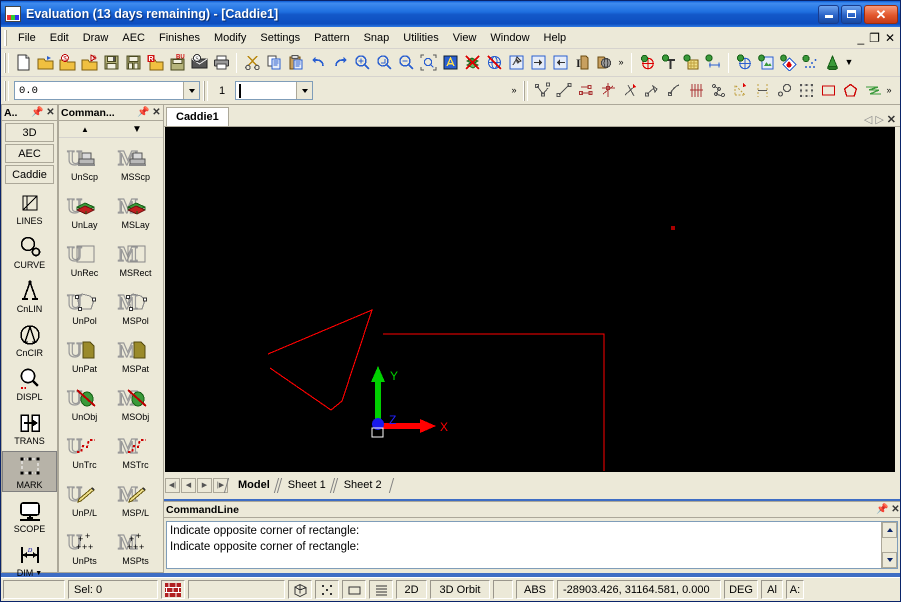  I want to click on redo-icon, so click(340, 63).